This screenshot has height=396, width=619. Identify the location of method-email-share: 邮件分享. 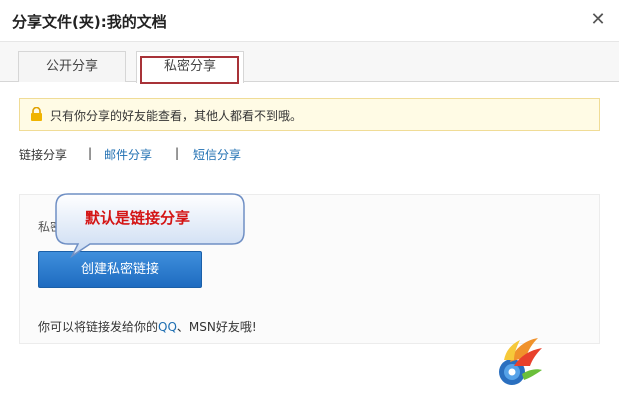
(128, 154).